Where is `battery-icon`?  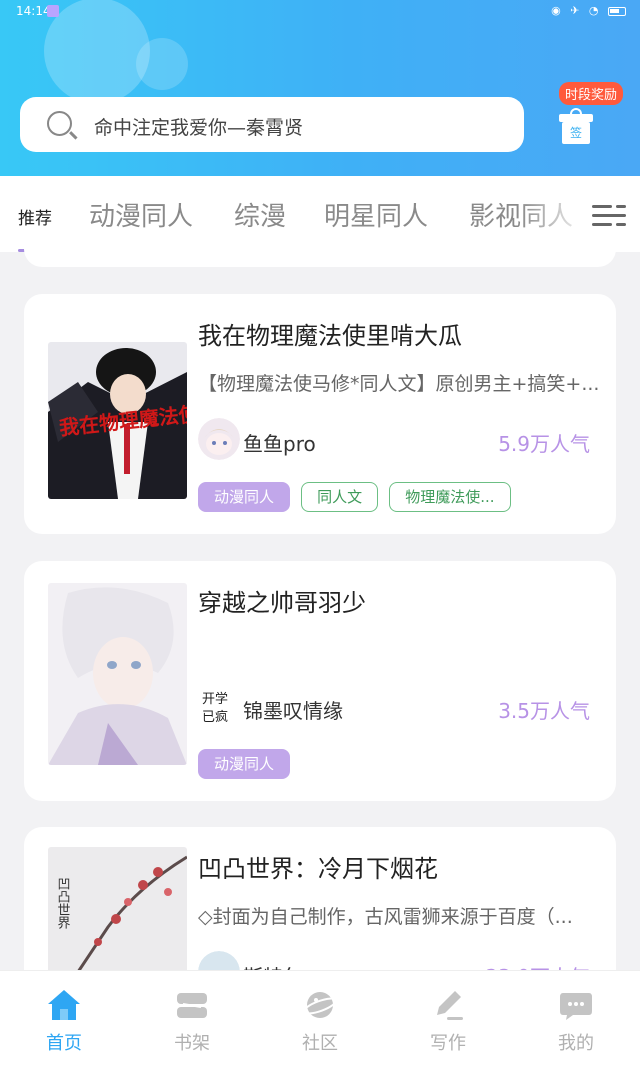 battery-icon is located at coordinates (617, 11).